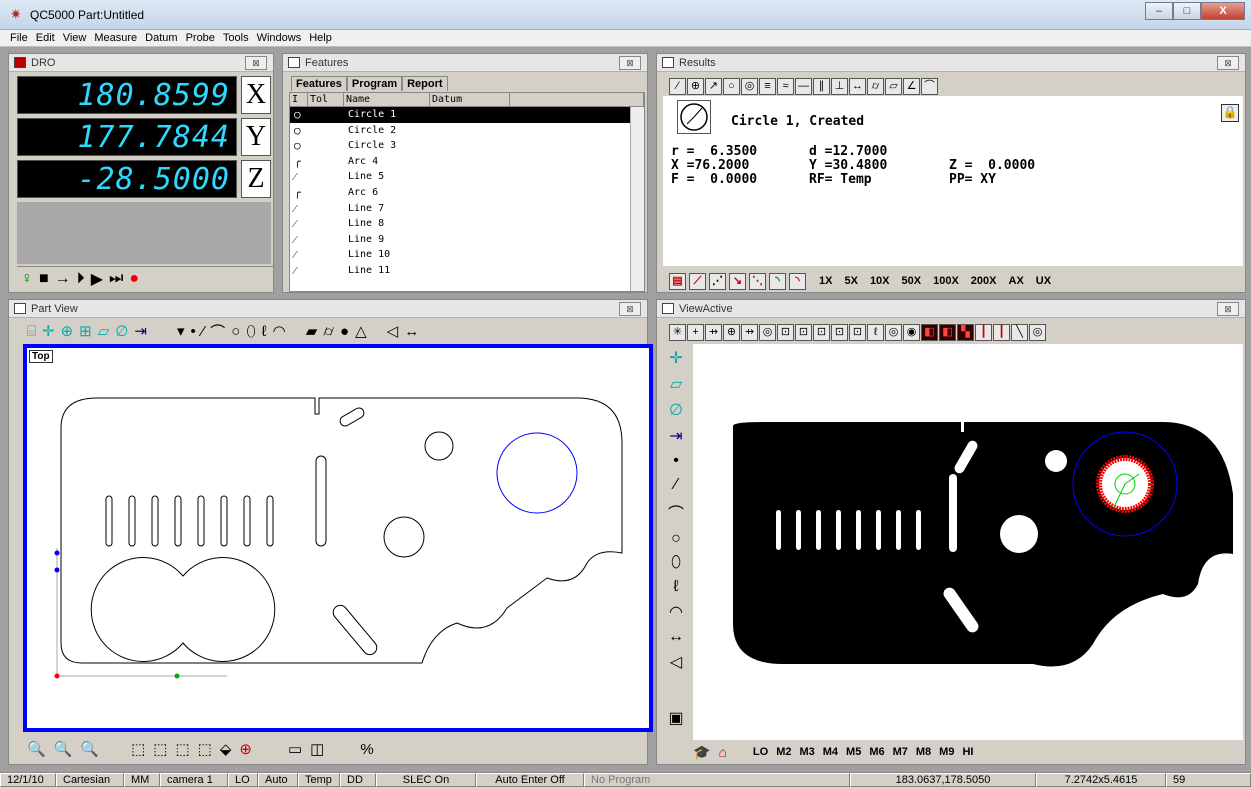 The width and height of the screenshot is (1251, 787). I want to click on home-icon: ⌂, so click(722, 752).